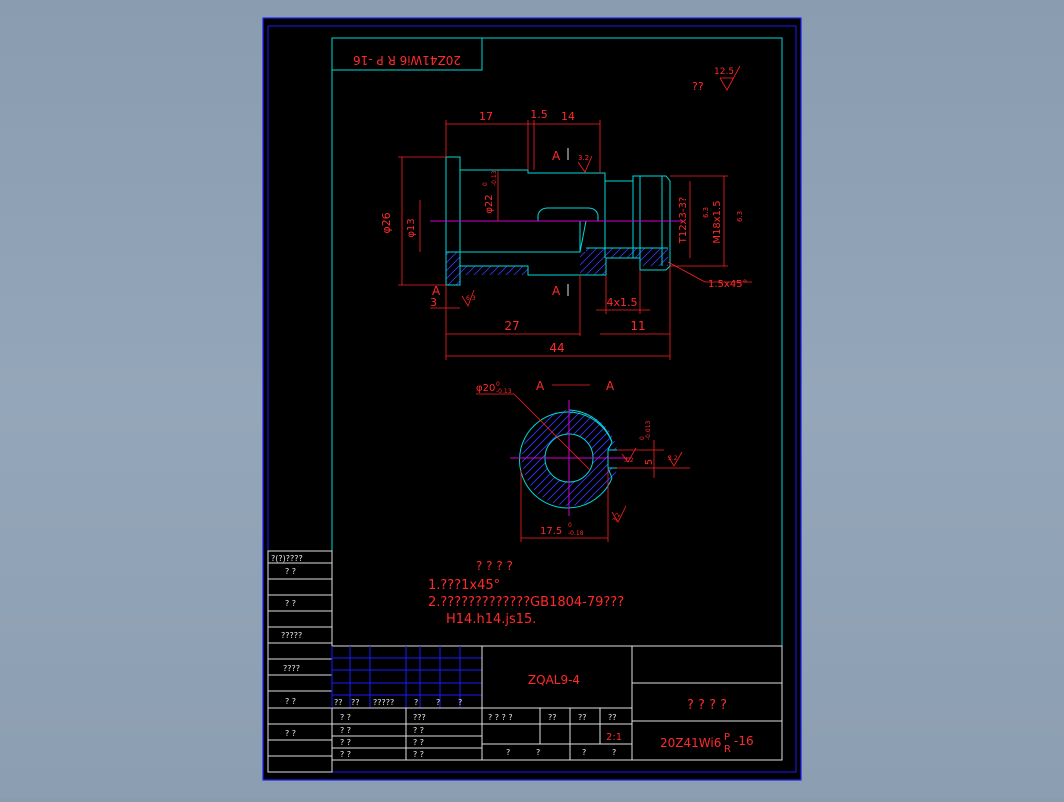 The width and height of the screenshot is (1064, 802). I want to click on side-row-4: ????, so click(291, 668).